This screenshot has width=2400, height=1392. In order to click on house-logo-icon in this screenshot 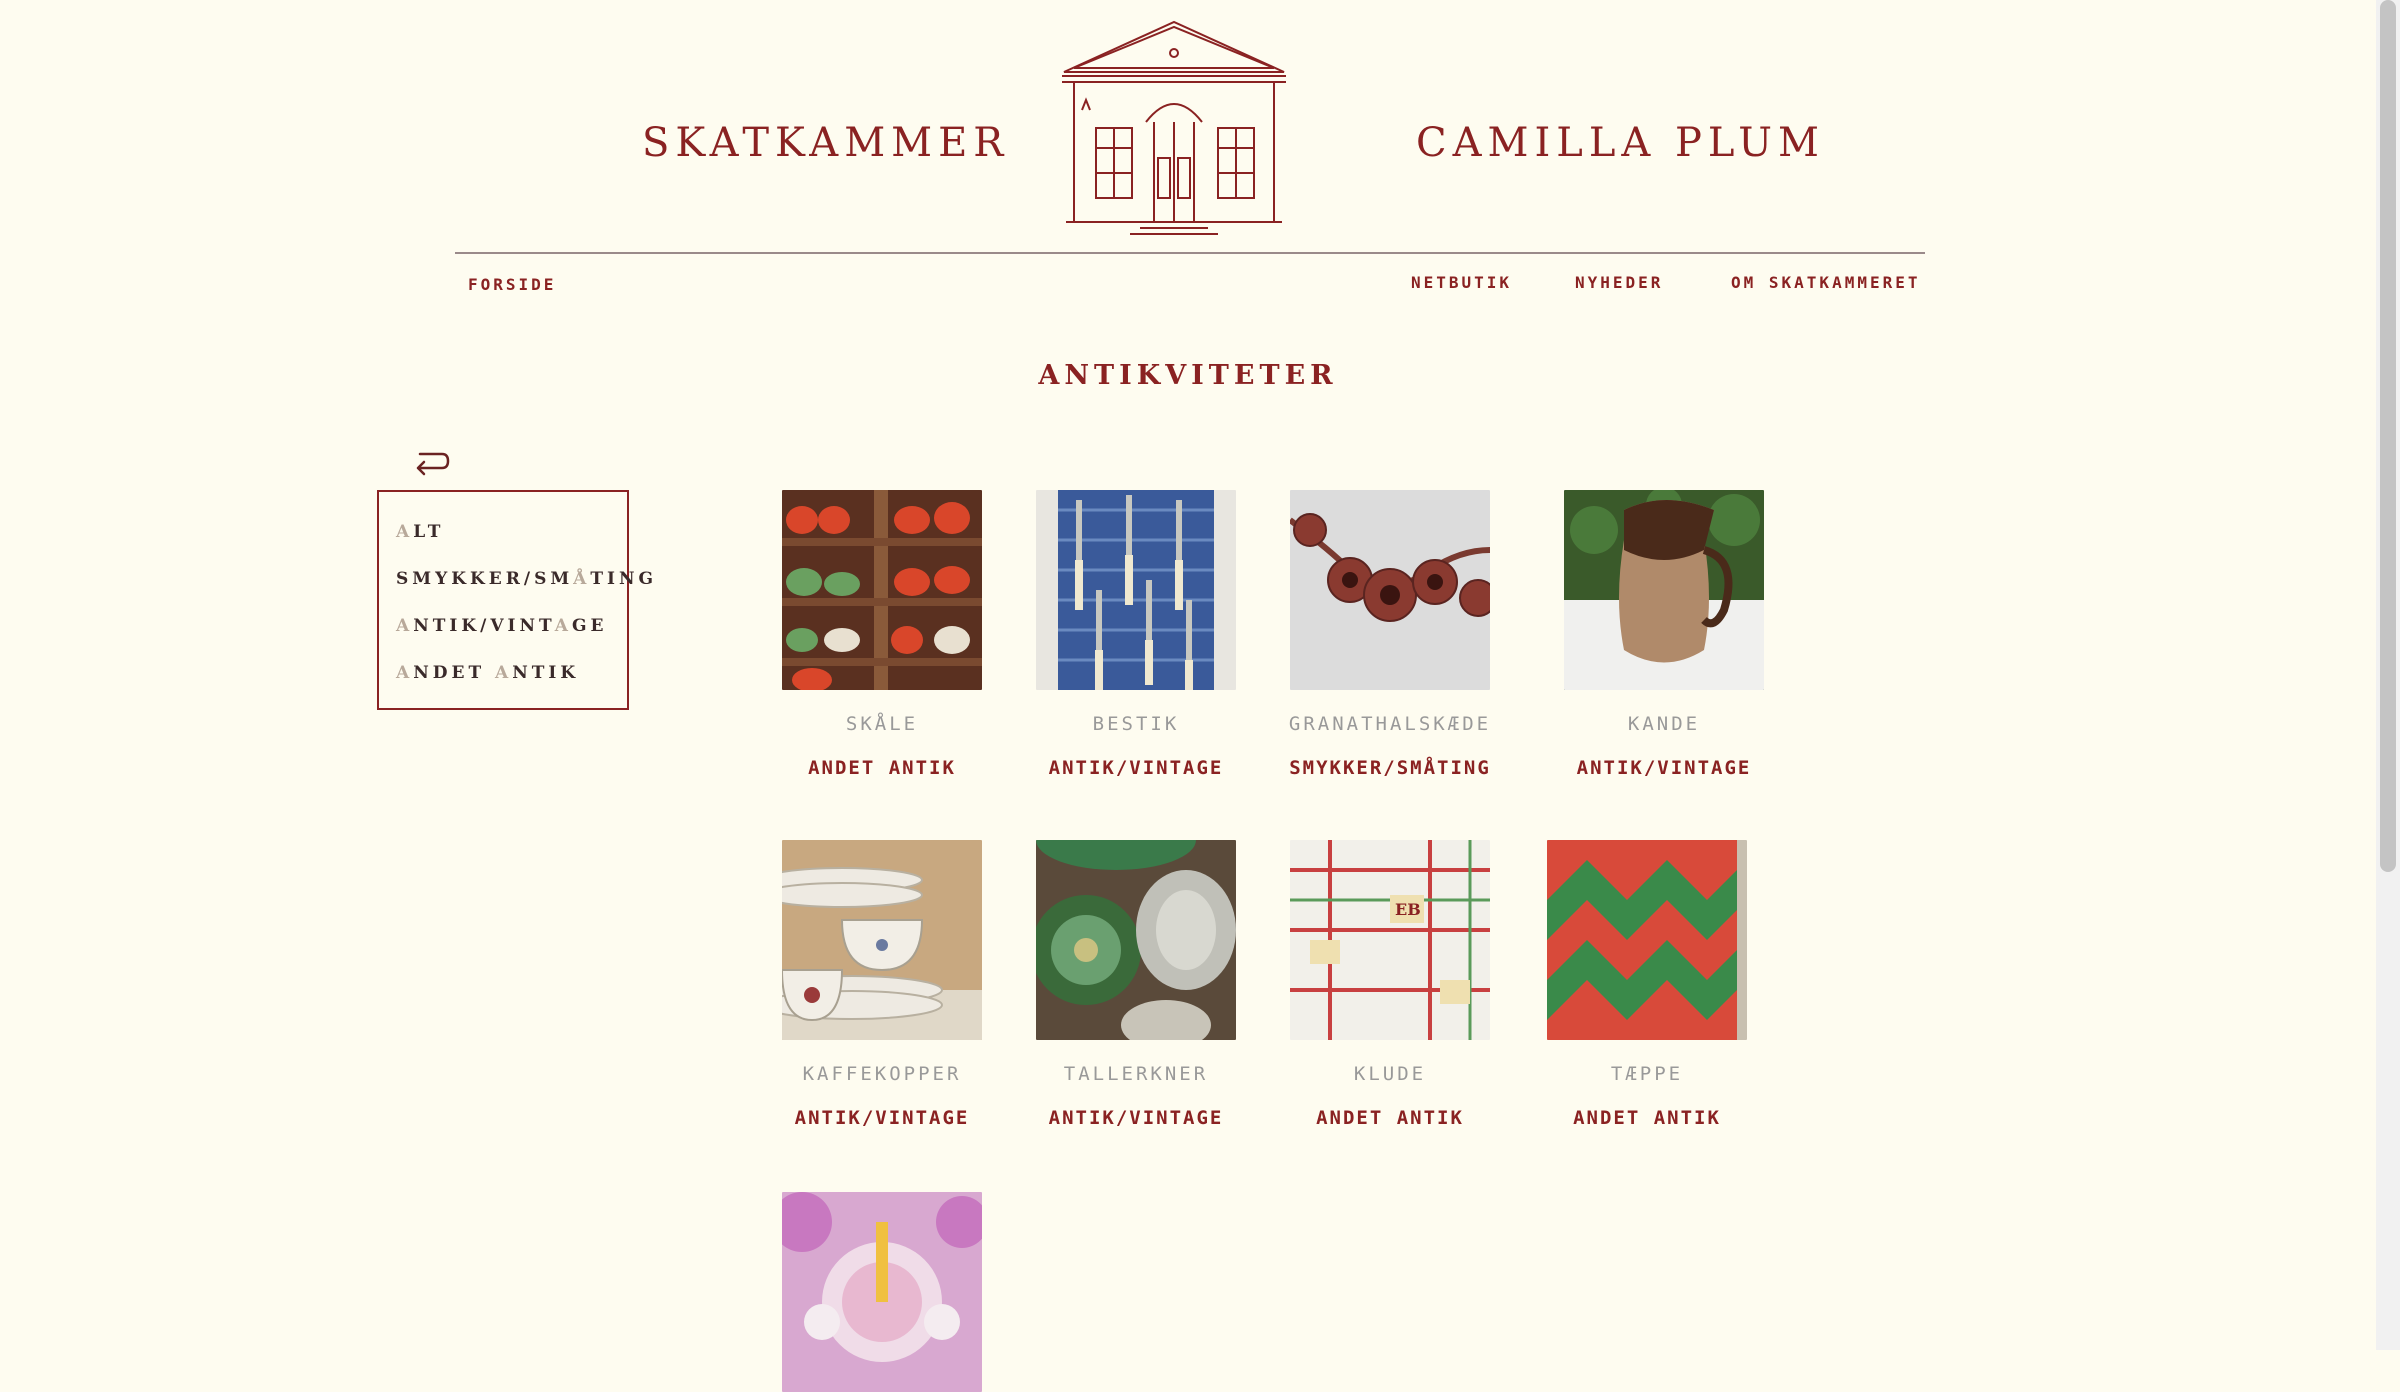, I will do `click(1174, 127)`.